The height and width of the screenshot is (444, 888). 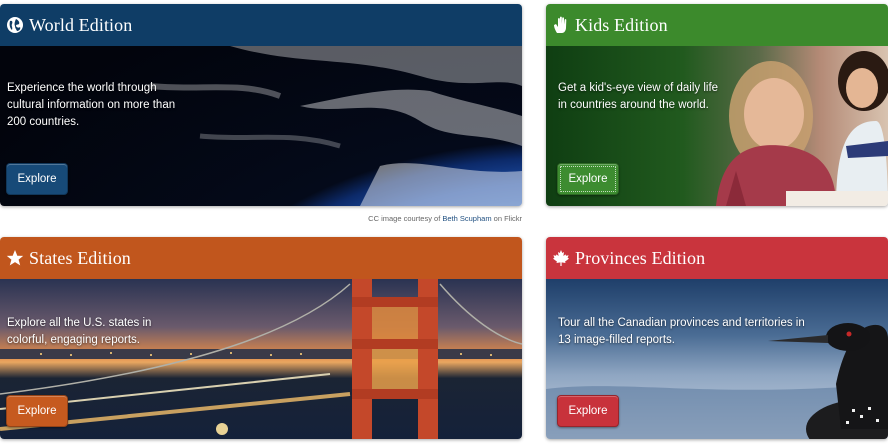 What do you see at coordinates (717, 25) in the screenshot?
I see `kids-edition-header: Kids Edition` at bounding box center [717, 25].